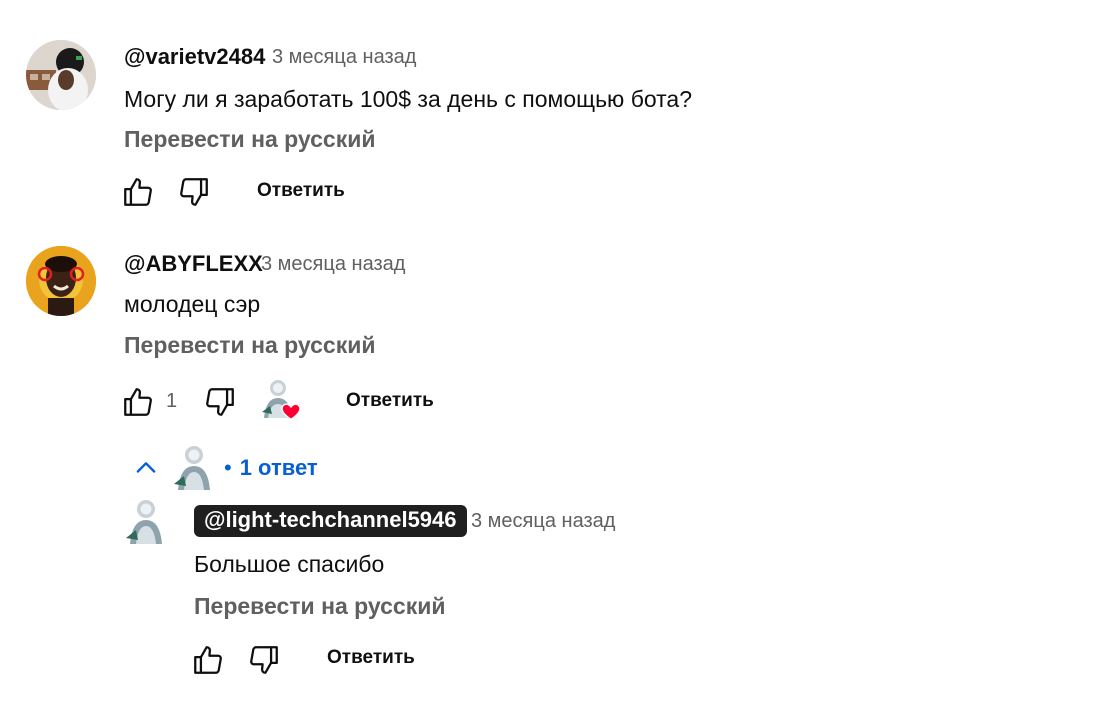  I want to click on chevron-up-icon, so click(146, 467).